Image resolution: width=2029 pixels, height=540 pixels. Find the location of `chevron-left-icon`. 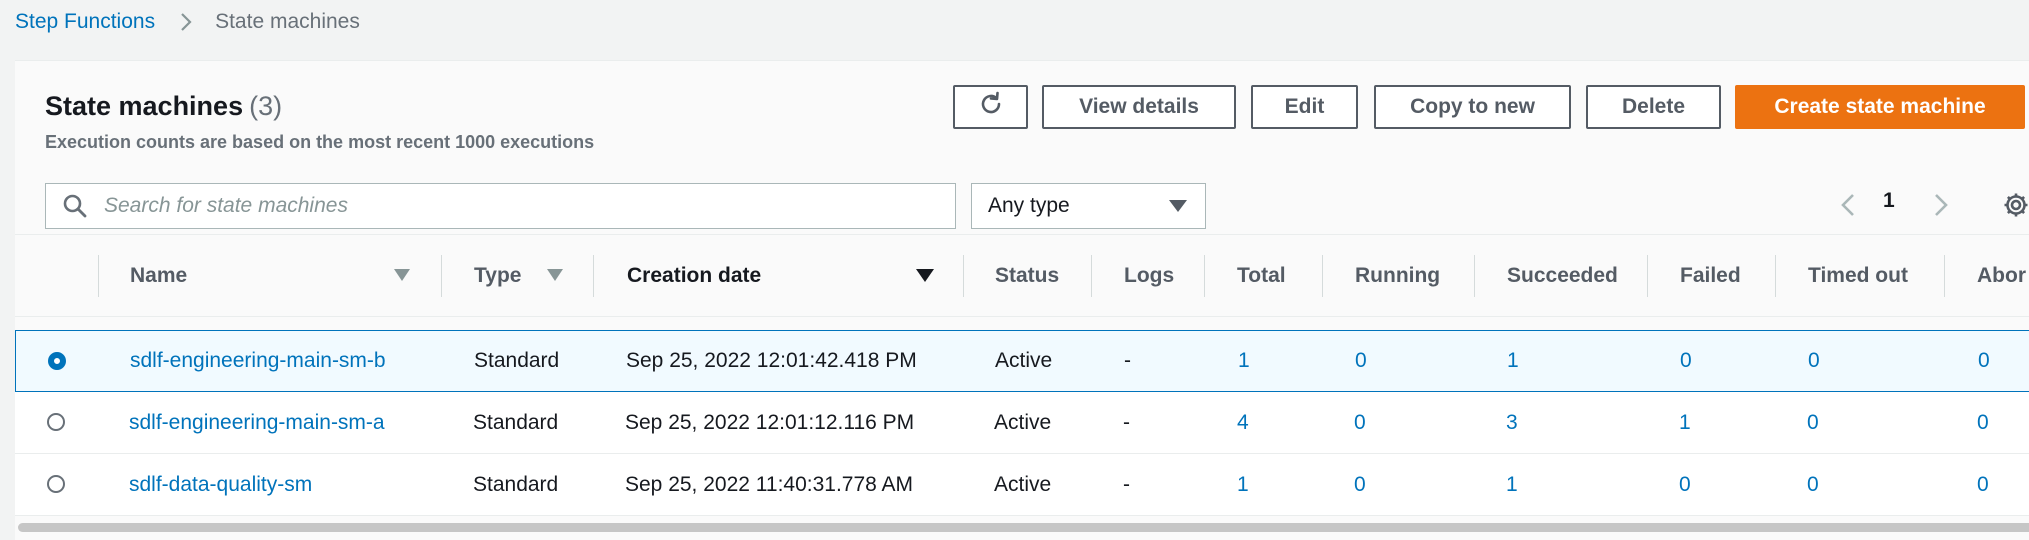

chevron-left-icon is located at coordinates (1848, 207).